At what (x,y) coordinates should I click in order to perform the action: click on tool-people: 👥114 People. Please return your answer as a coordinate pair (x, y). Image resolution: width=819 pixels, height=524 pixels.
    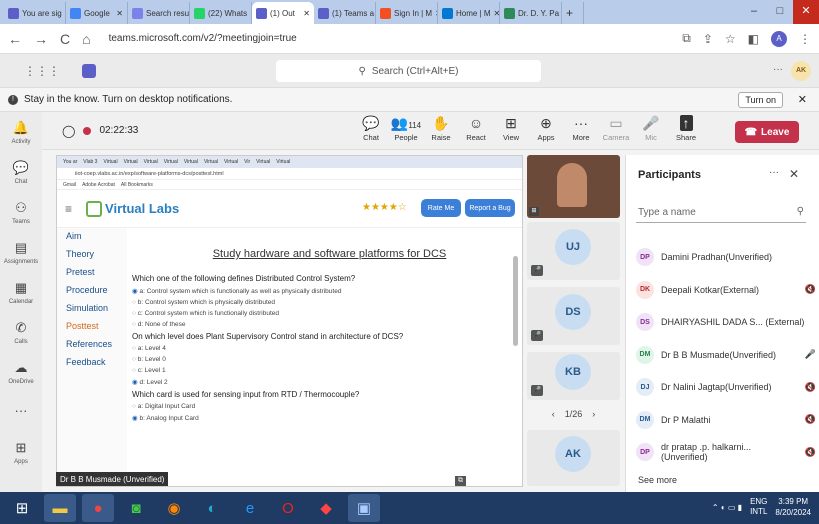
    Looking at the image, I should click on (406, 128).